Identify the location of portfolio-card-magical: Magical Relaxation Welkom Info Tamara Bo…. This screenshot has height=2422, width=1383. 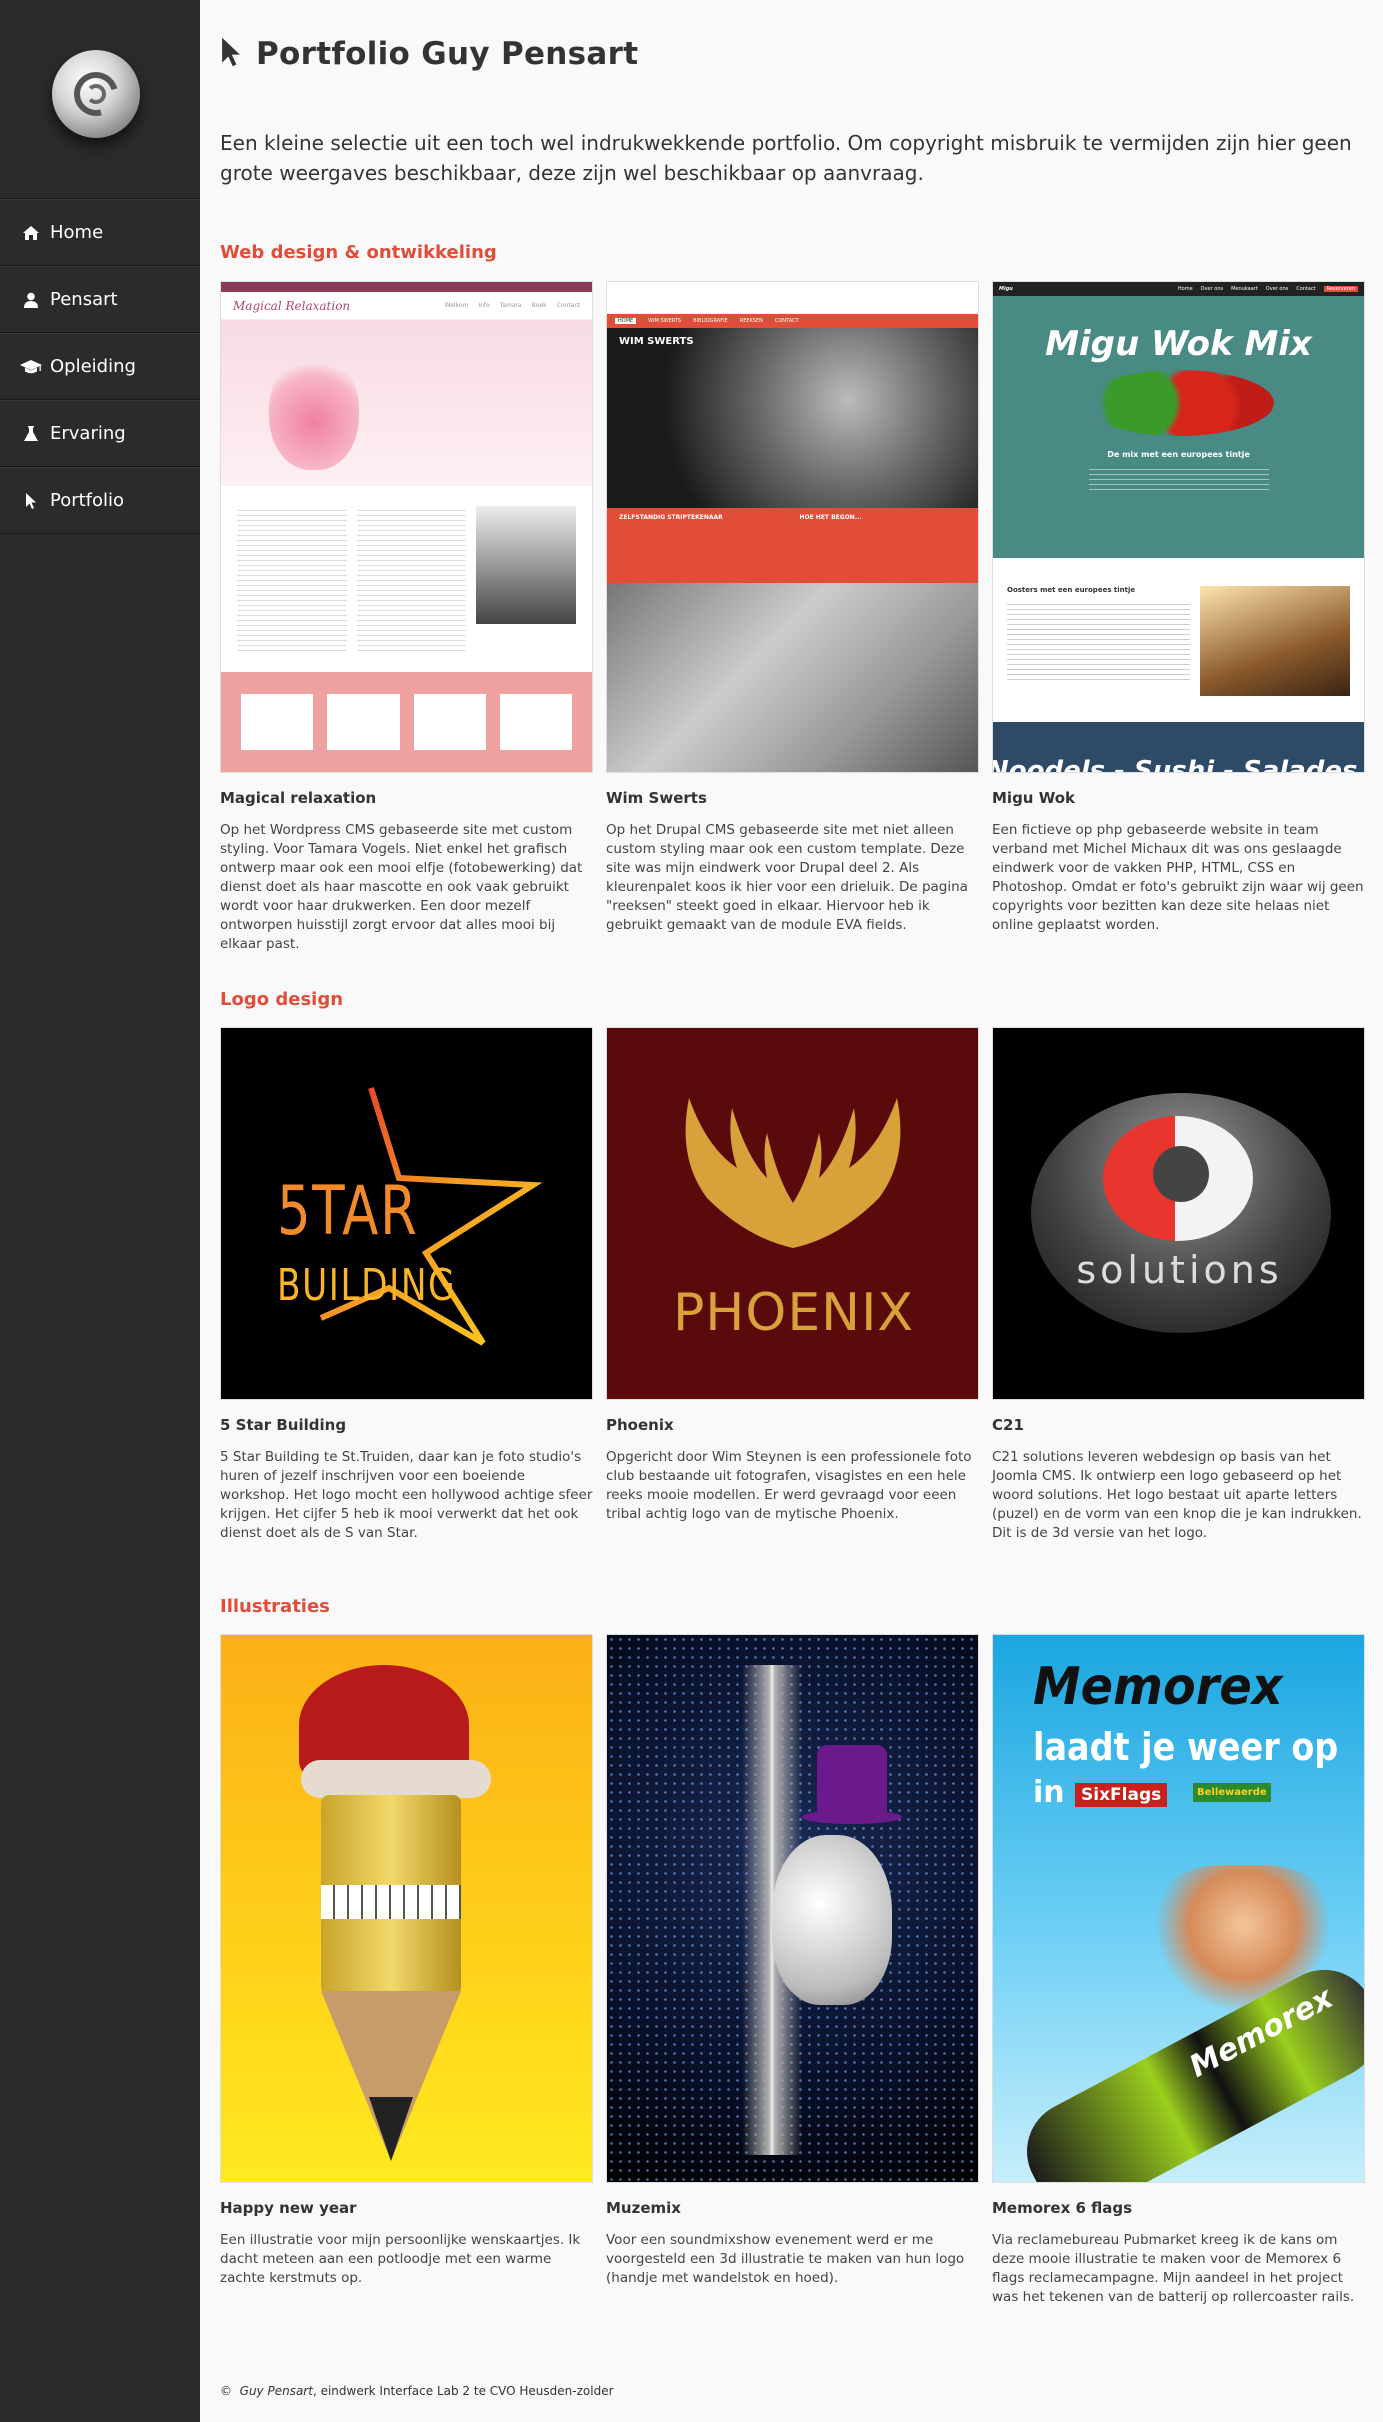
(406, 617).